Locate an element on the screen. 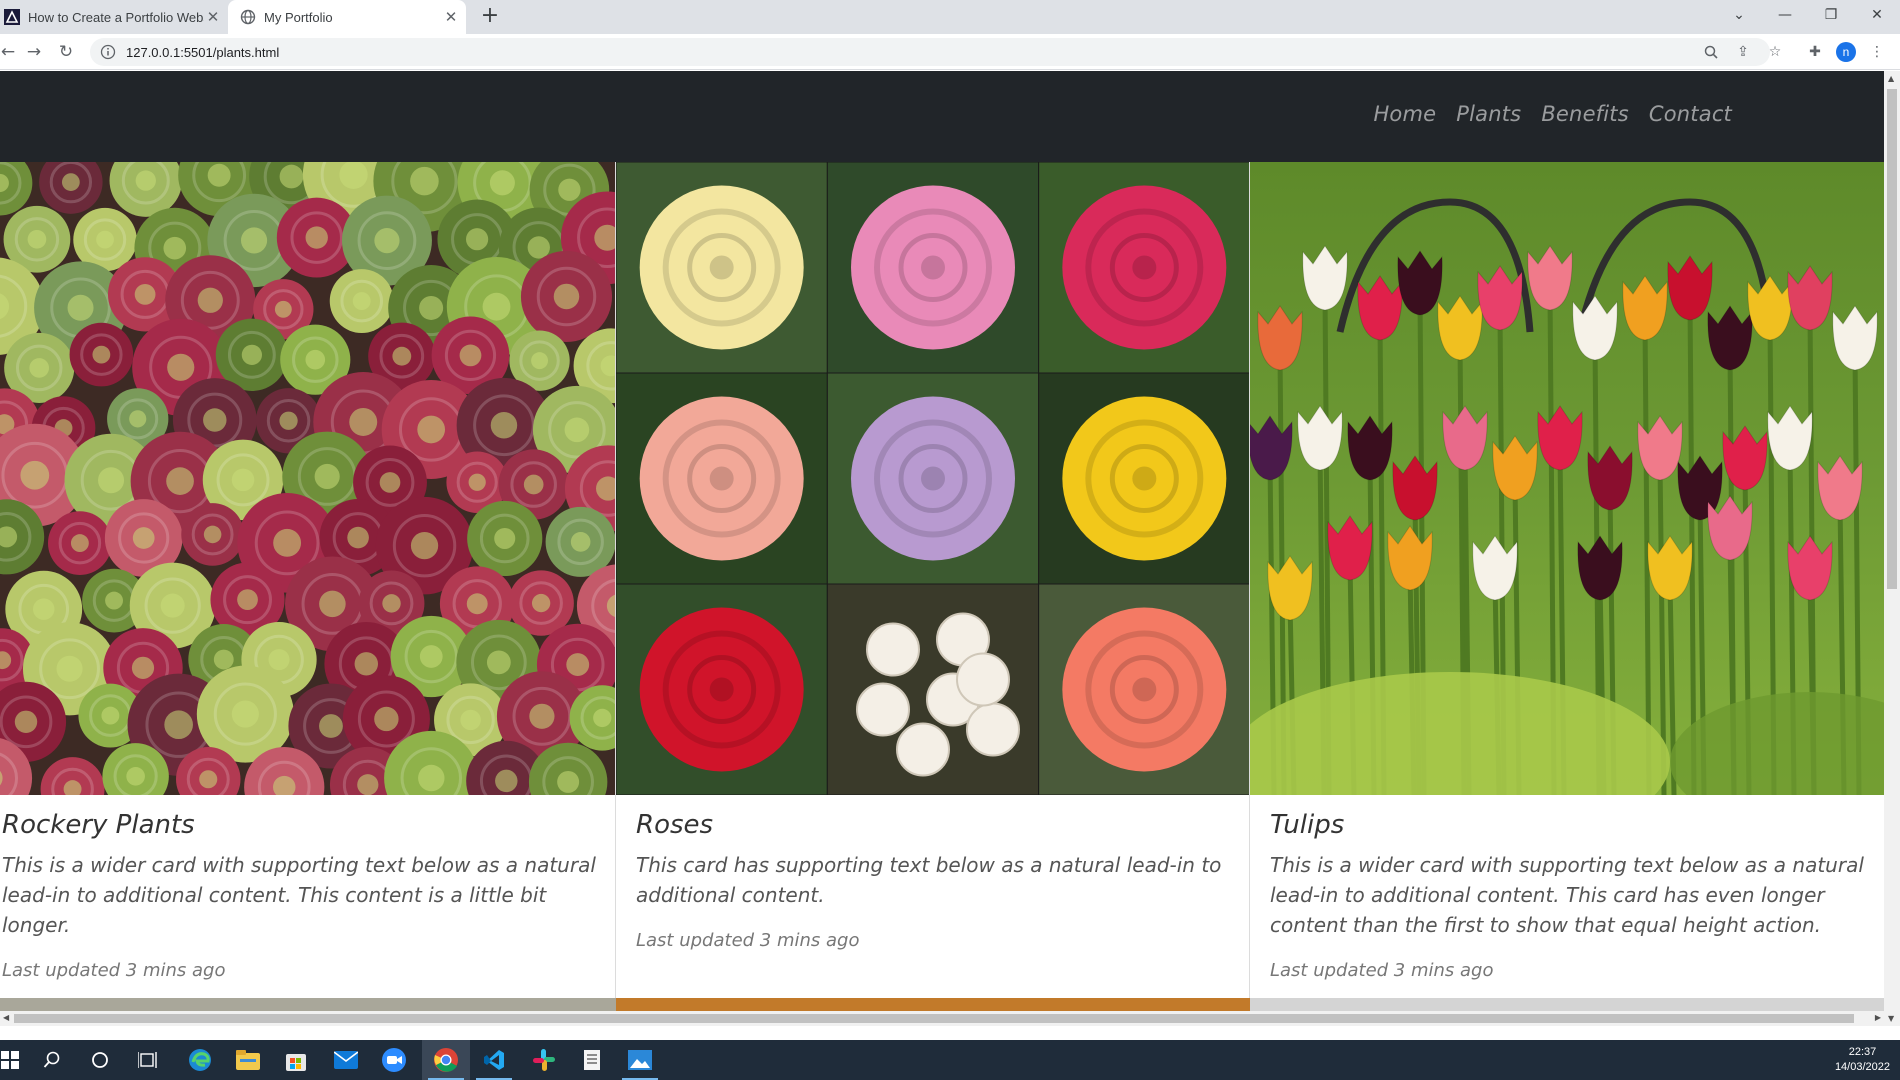  slack-icon is located at coordinates (544, 1060).